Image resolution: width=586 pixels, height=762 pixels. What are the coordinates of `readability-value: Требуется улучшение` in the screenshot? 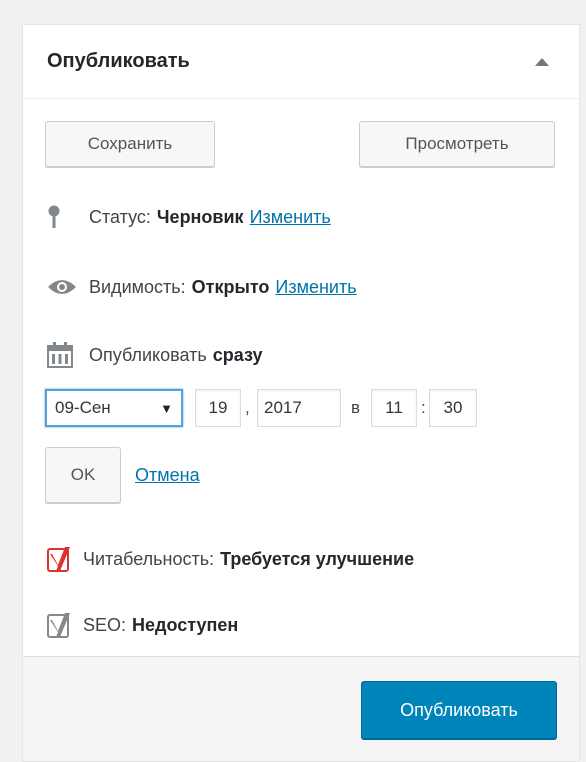 It's located at (317, 558).